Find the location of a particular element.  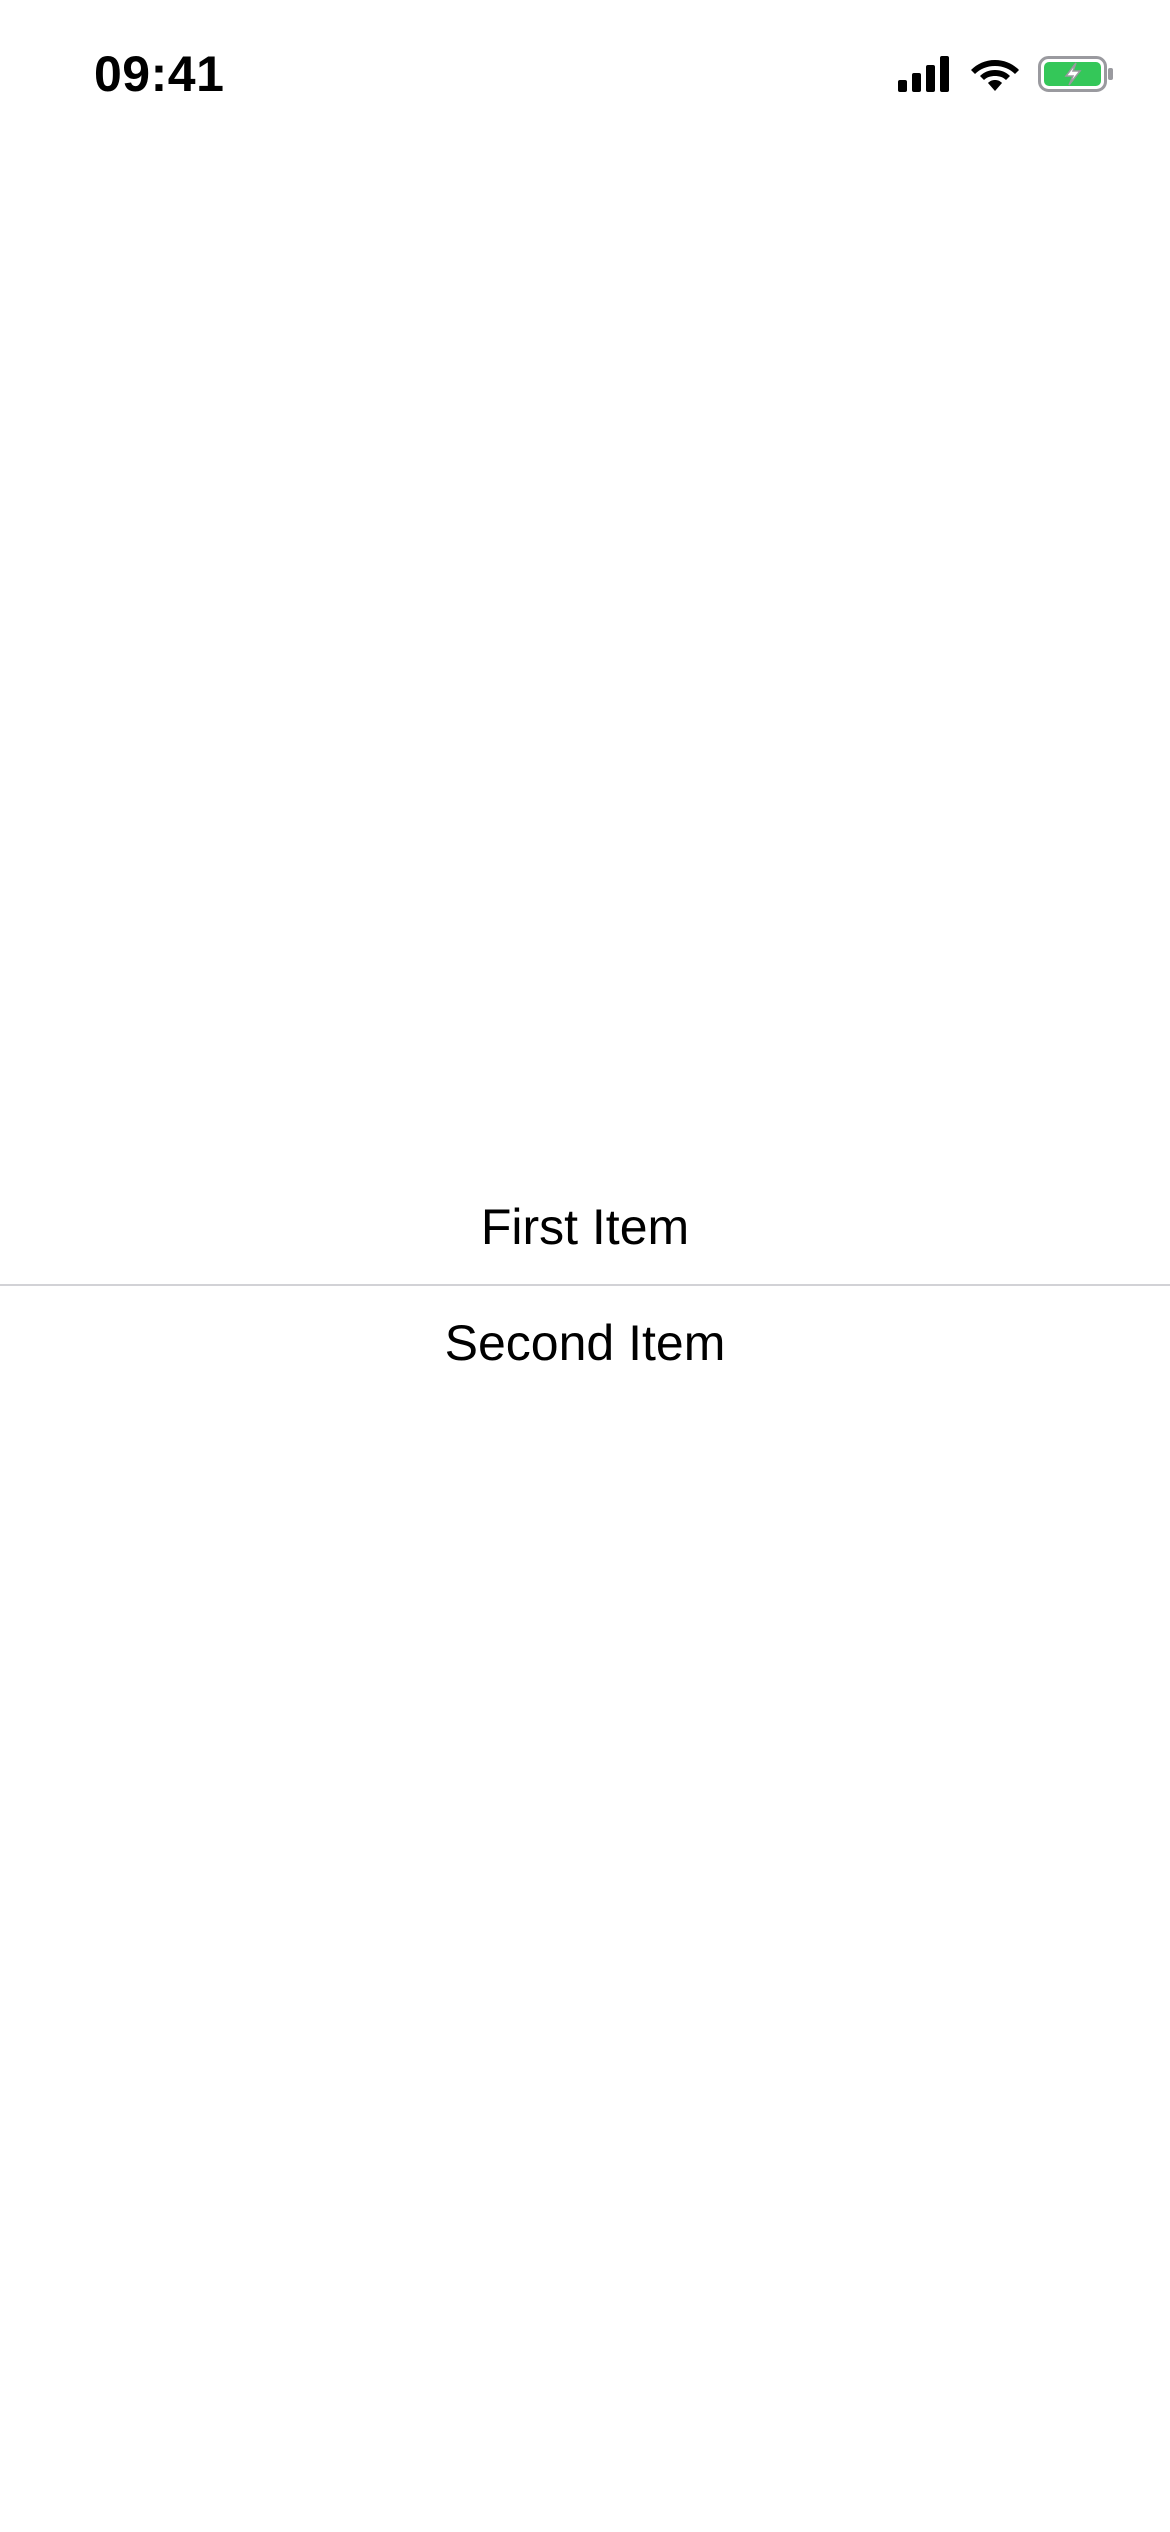

status-time: 09:41 is located at coordinates (159, 74).